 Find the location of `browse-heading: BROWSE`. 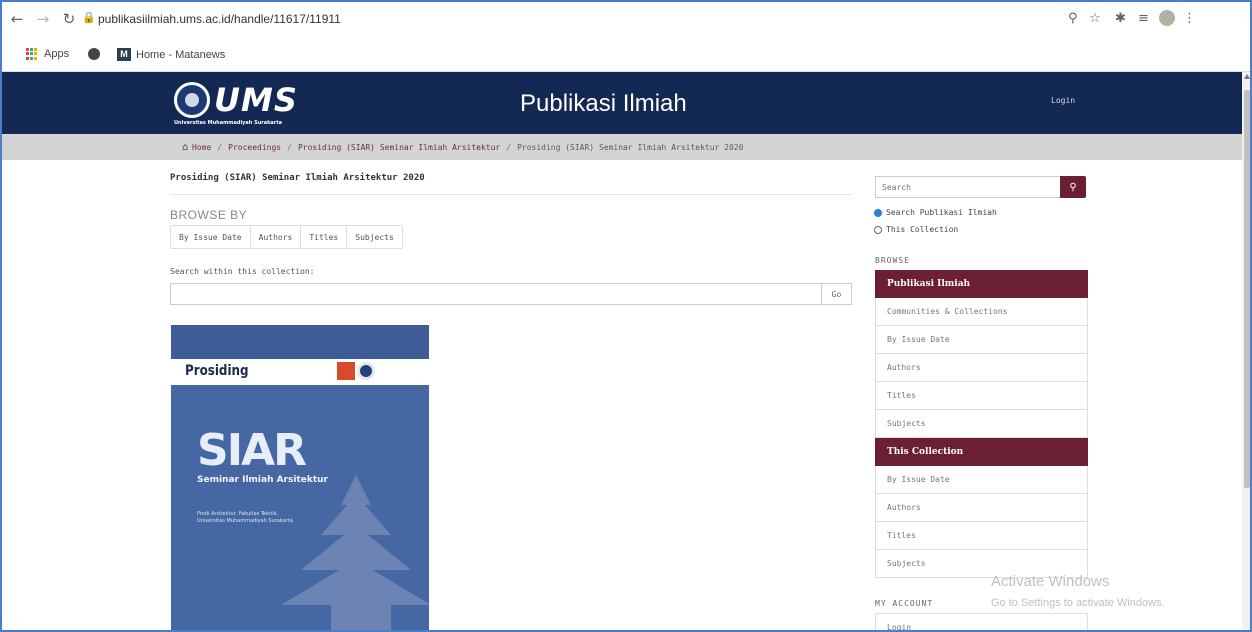

browse-heading: BROWSE is located at coordinates (892, 260).